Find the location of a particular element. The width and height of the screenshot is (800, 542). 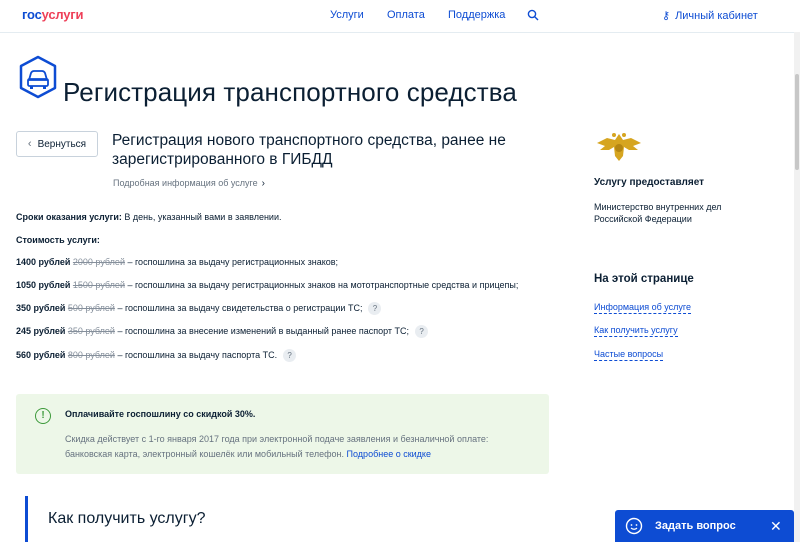

chat-icon is located at coordinates (634, 526).